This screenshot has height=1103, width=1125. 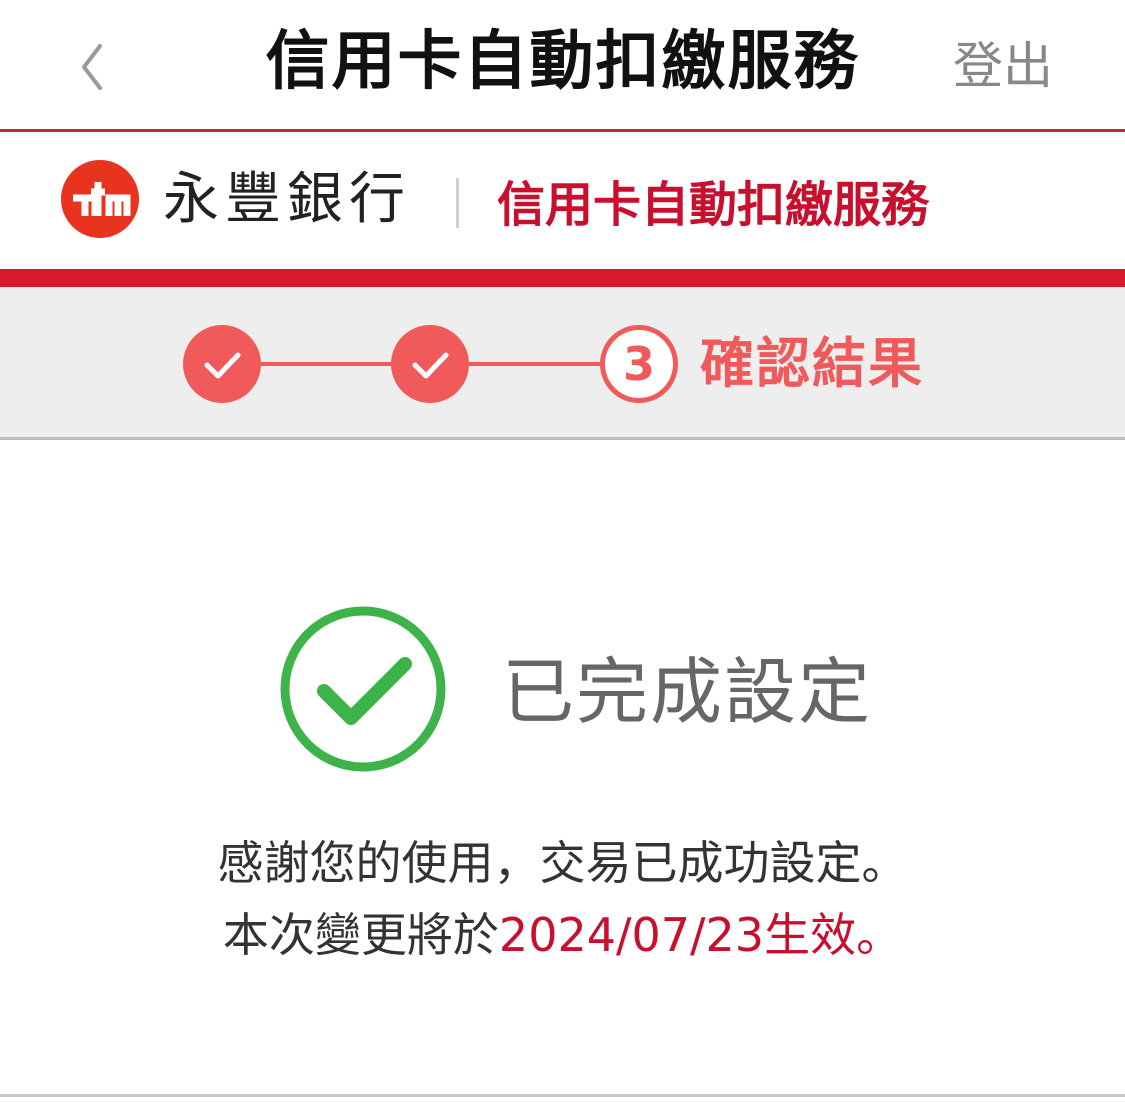 What do you see at coordinates (287, 199) in the screenshot?
I see `bank-name: 永豐銀行` at bounding box center [287, 199].